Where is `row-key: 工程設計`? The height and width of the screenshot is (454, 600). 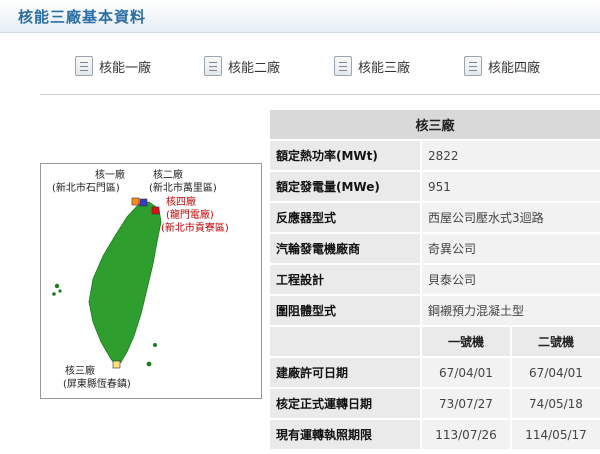
row-key: 工程設計 is located at coordinates (345, 279).